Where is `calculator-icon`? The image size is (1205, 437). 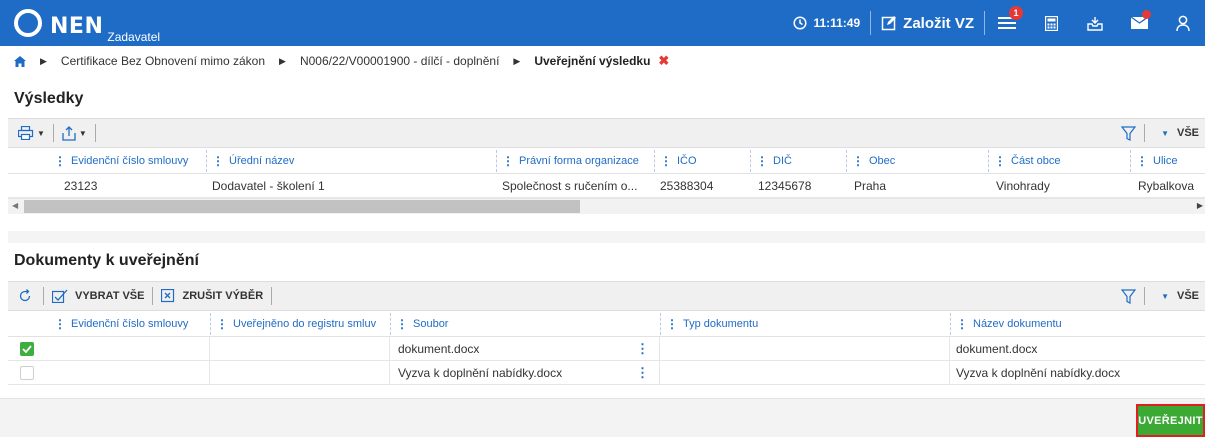
calculator-icon is located at coordinates (1051, 23).